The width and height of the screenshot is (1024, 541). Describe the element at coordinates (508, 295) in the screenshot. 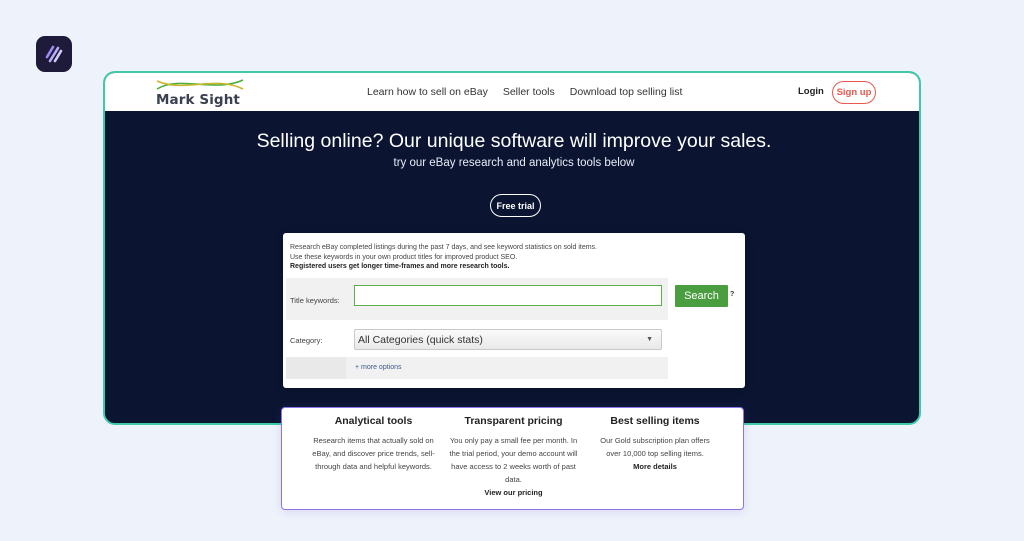

I see `keywords-input` at that location.